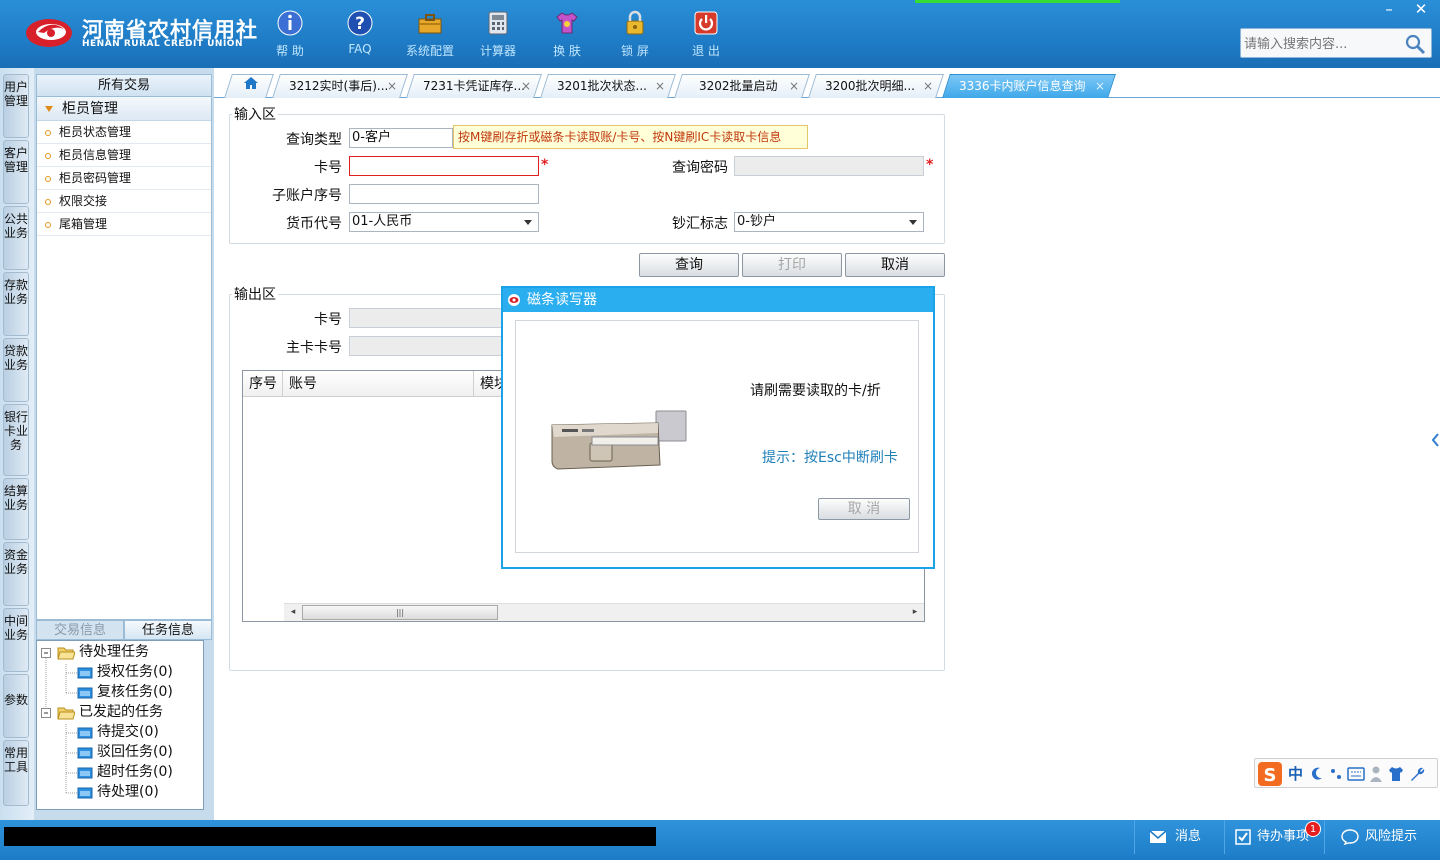 This screenshot has width=1440, height=860. I want to click on query-button: 查询, so click(689, 265).